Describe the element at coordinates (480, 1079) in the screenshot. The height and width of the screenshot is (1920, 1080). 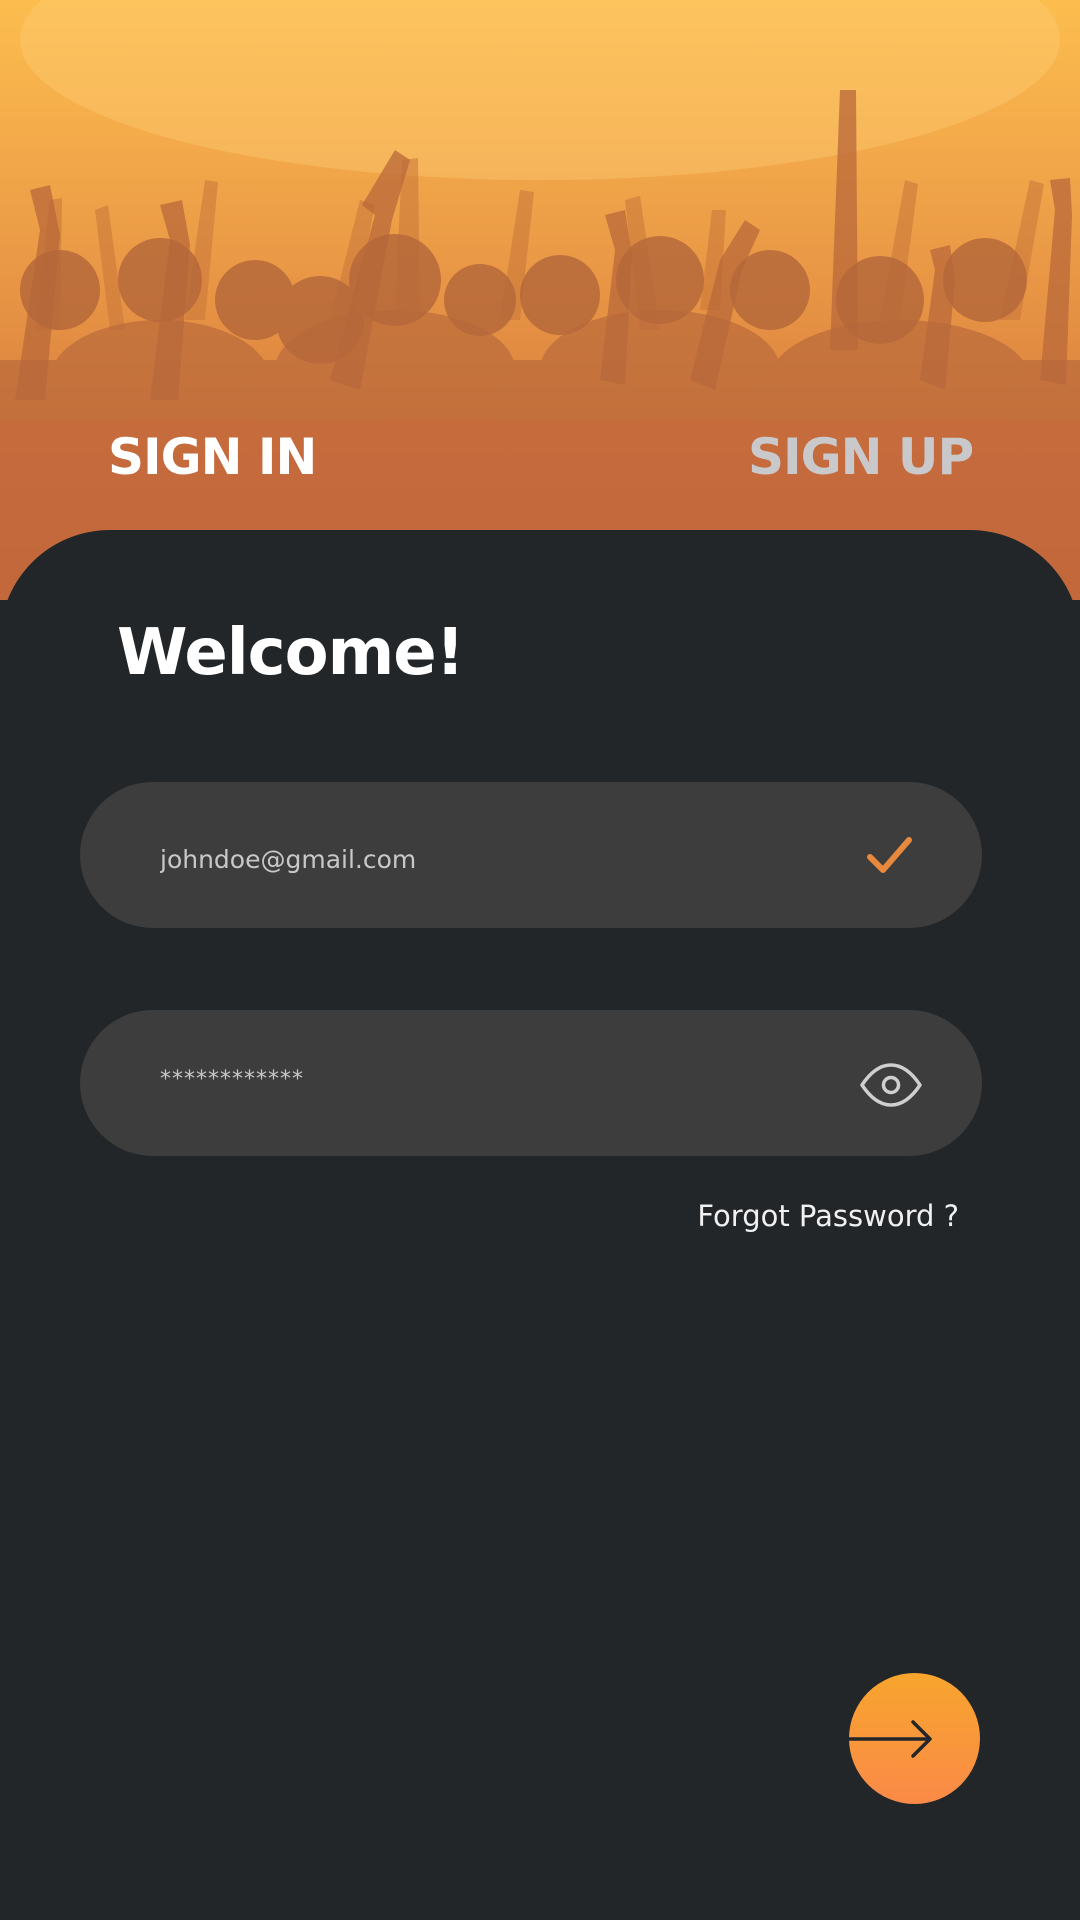
I see `password-input` at that location.